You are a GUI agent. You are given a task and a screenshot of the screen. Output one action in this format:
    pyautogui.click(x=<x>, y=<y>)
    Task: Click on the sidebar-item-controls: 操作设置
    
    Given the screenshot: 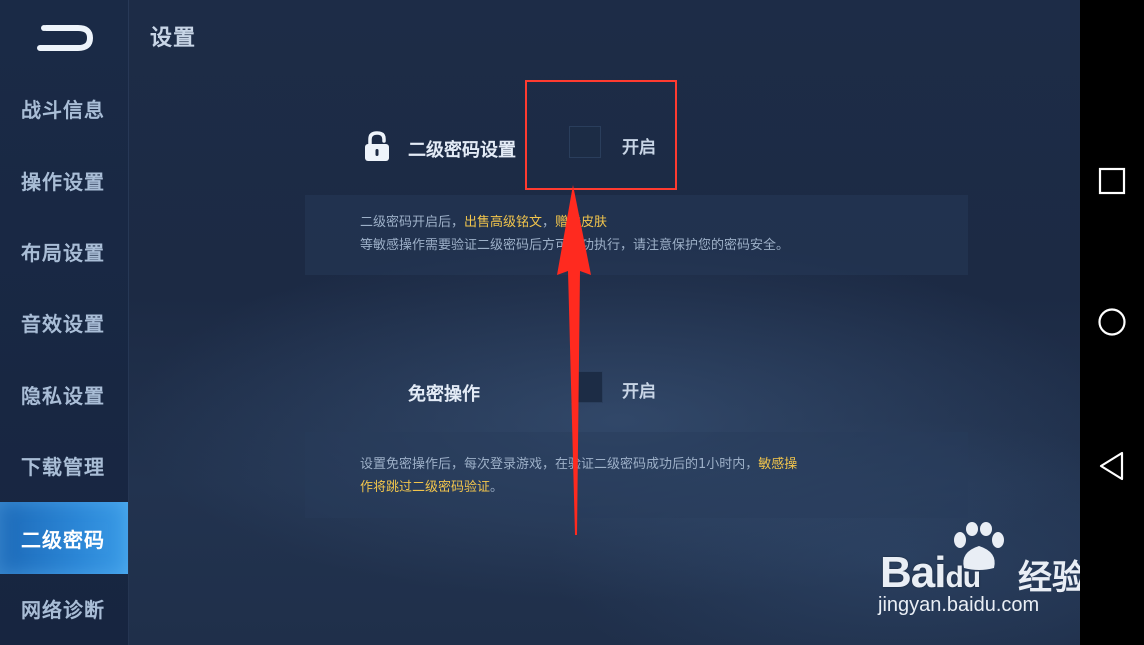 What is the action you would take?
    pyautogui.click(x=64, y=180)
    